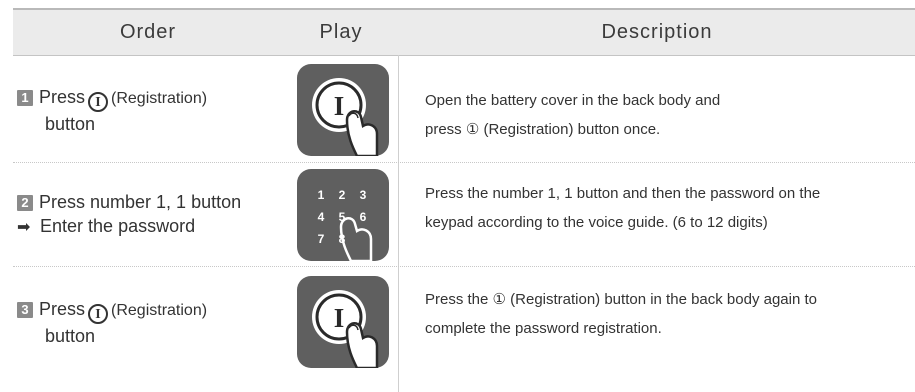  Describe the element at coordinates (657, 32) in the screenshot. I see `header-description: Description` at that location.